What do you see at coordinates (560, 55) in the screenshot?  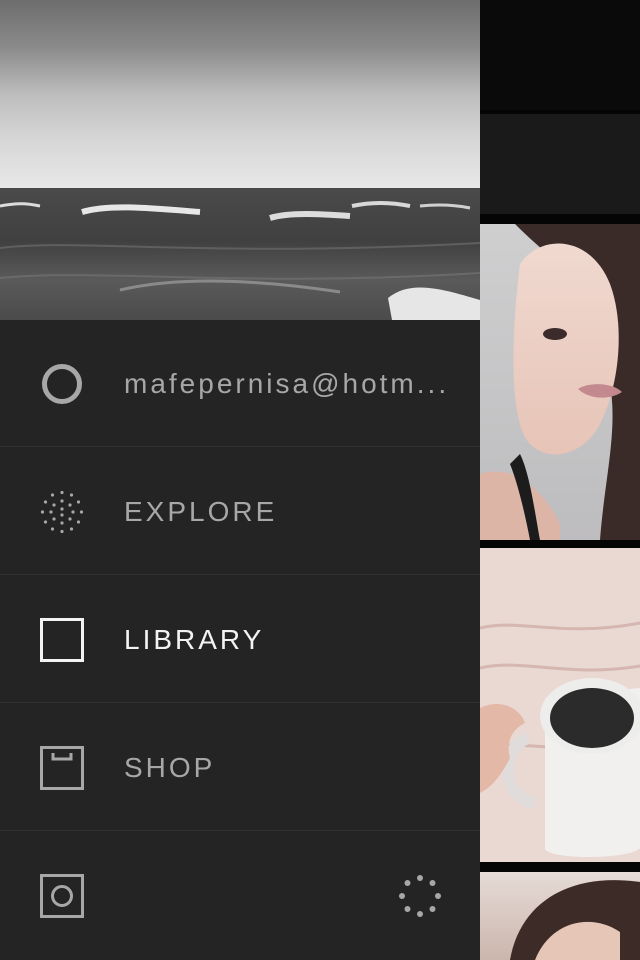 I see `feed-item-dark` at bounding box center [560, 55].